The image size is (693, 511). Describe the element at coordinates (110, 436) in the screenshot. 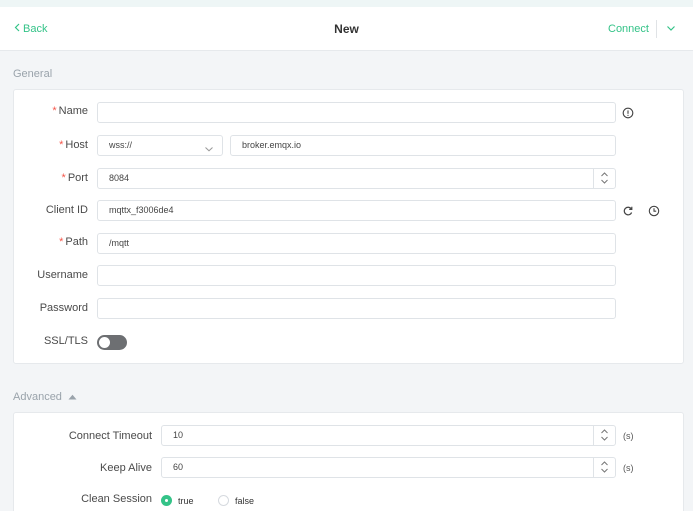

I see `connect-timeout-label: Connect Timeout` at that location.